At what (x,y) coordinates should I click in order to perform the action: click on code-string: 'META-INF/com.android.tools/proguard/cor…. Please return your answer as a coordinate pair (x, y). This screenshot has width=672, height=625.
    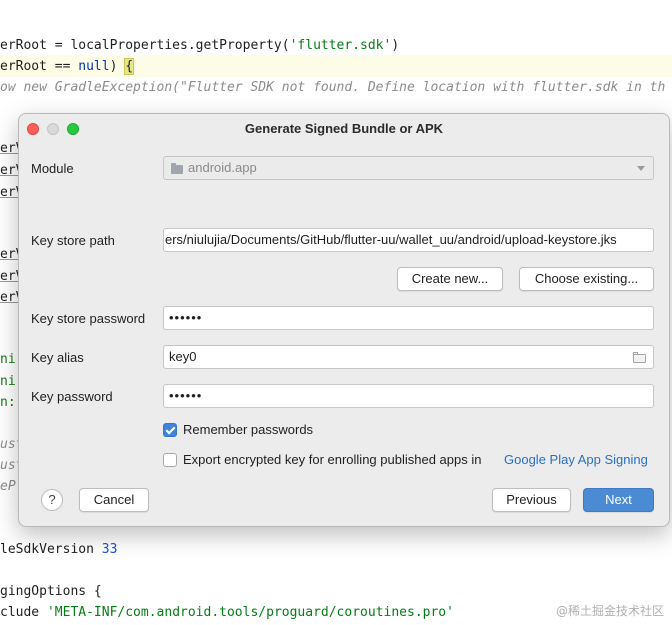
    Looking at the image, I should click on (250, 612).